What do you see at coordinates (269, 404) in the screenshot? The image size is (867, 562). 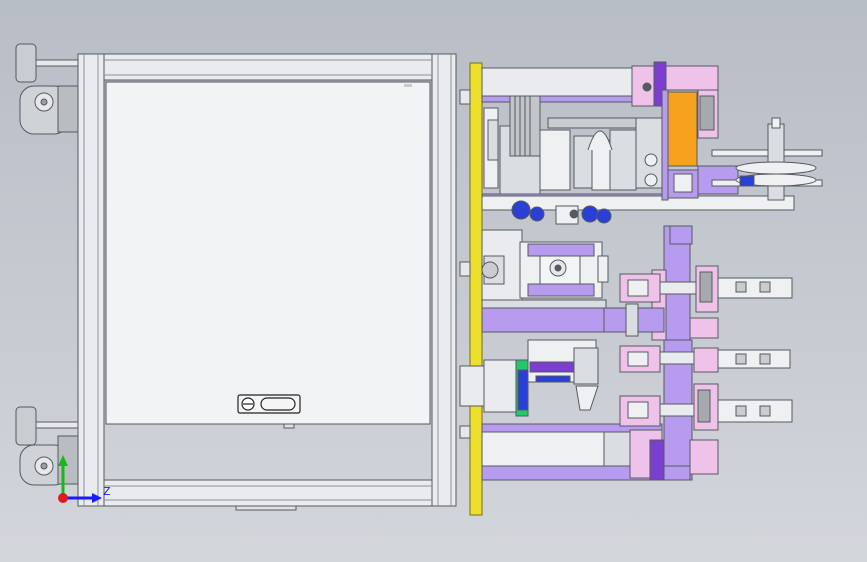 I see `handle-icon` at bounding box center [269, 404].